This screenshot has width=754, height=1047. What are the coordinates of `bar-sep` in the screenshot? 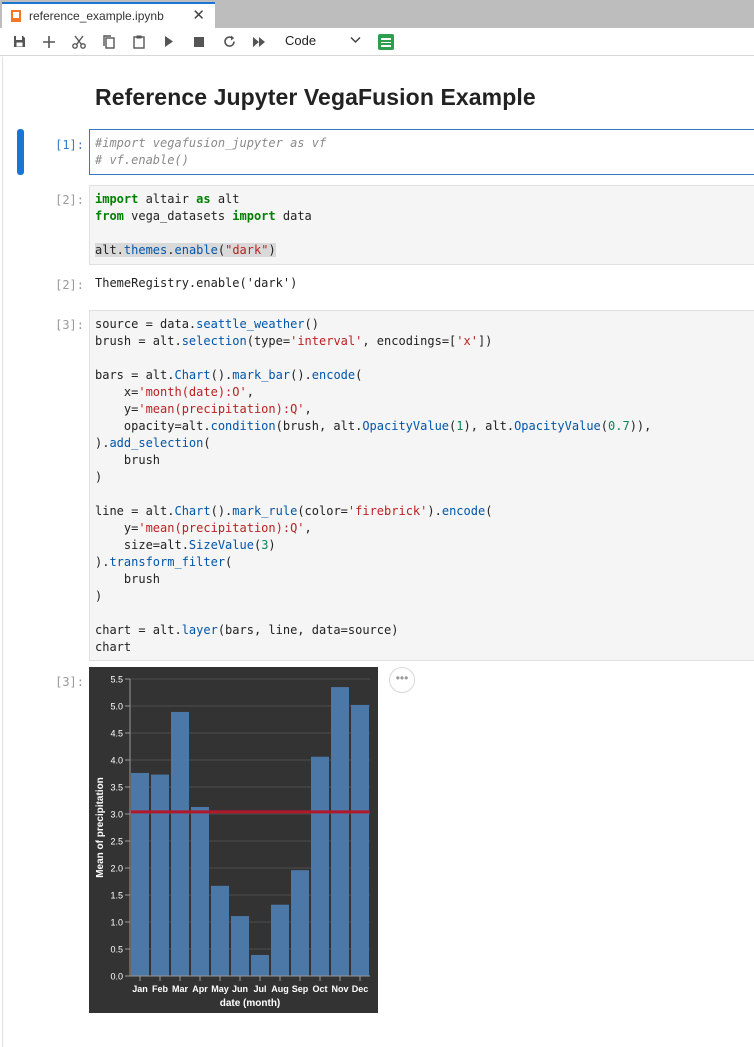 It's located at (300, 923).